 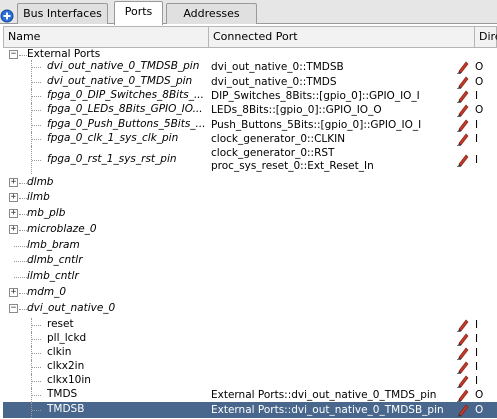 I want to click on column-header-connected-port: Connected Port, so click(x=342, y=37).